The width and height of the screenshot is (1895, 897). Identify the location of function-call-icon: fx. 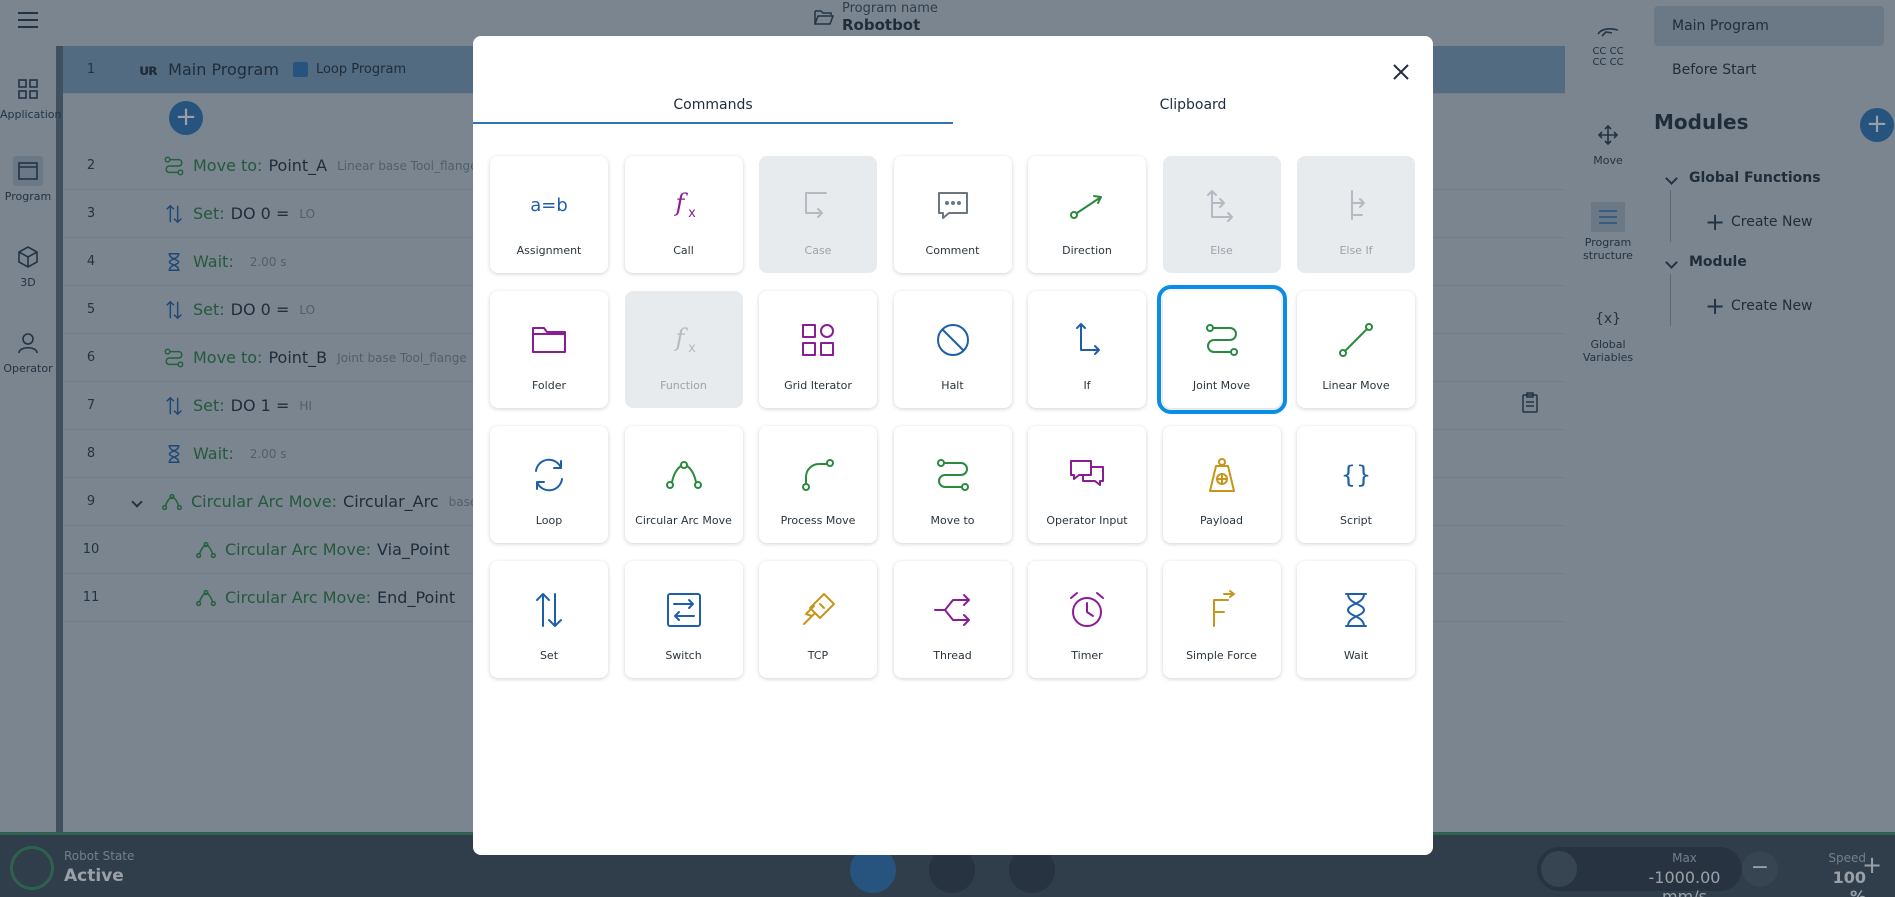
(684, 205).